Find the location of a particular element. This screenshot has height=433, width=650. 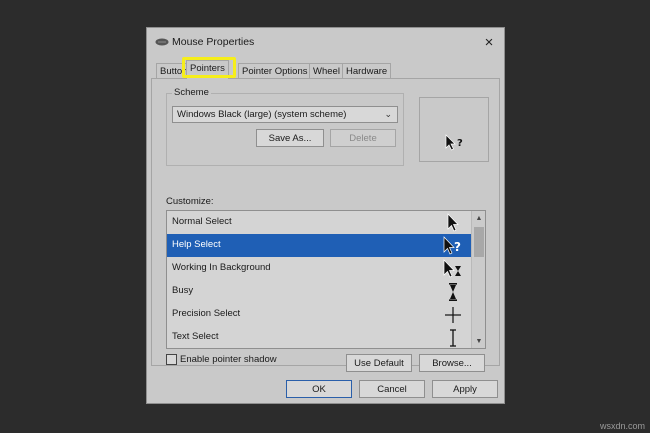

crosshair-cursor-icon is located at coordinates (453, 315).